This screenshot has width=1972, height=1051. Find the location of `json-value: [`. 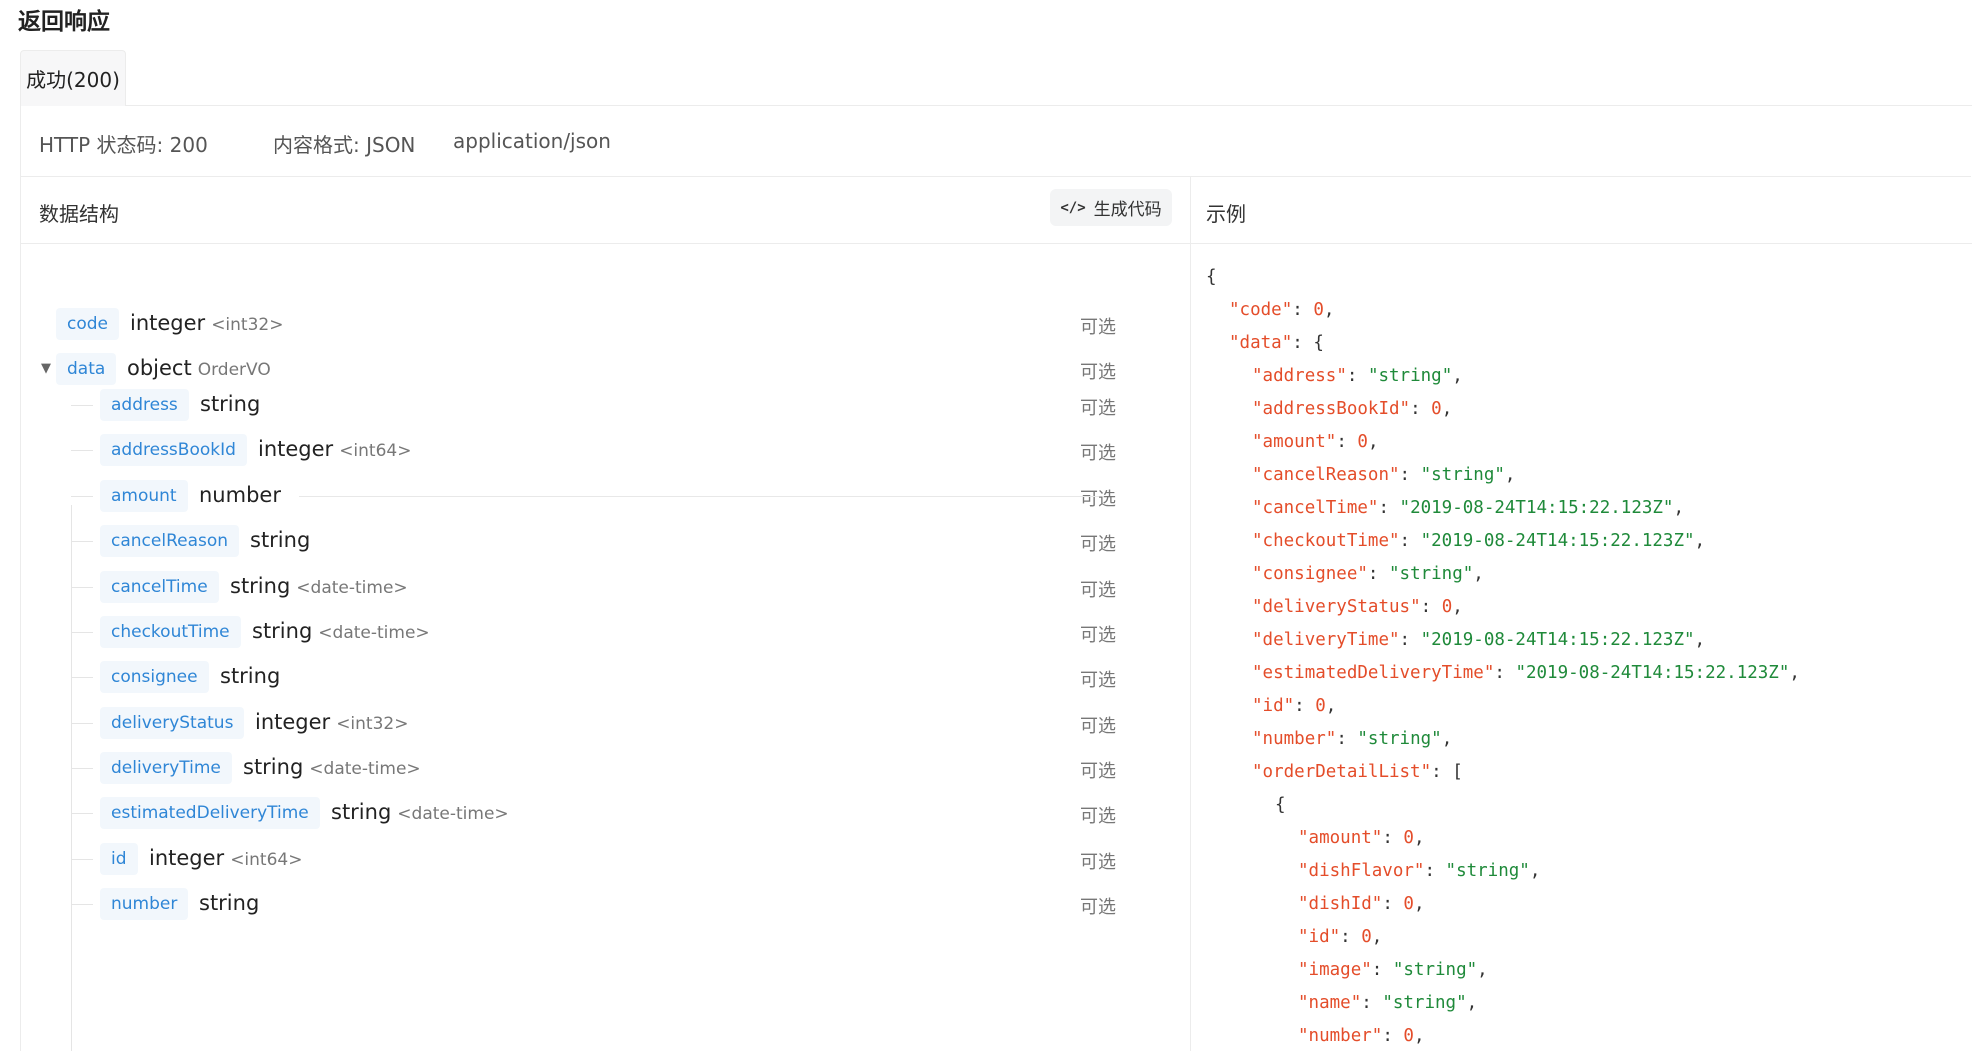

json-value: [ is located at coordinates (1457, 772).